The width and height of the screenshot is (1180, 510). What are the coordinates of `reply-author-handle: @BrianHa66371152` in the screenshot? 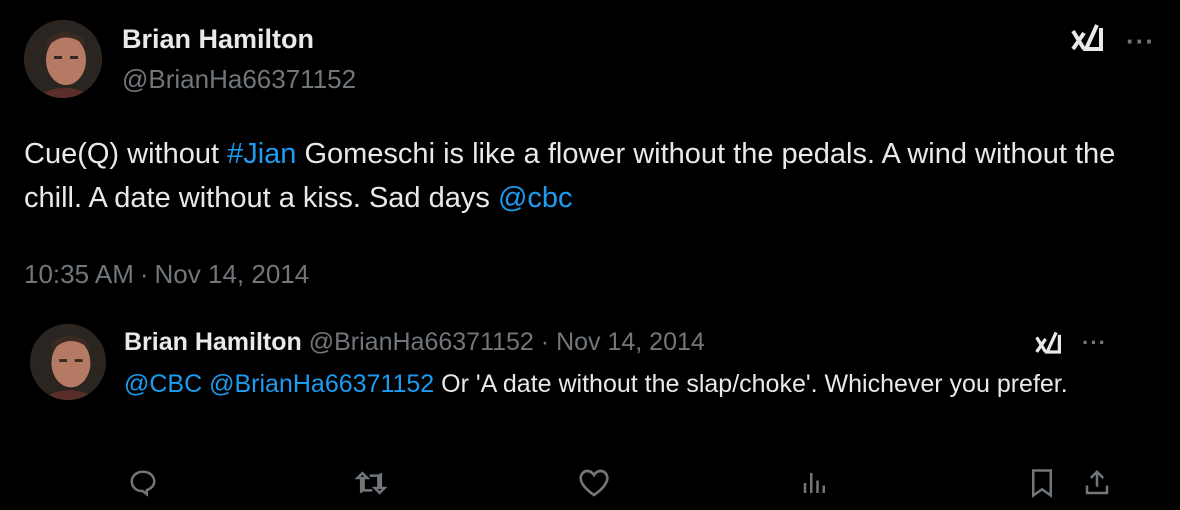 It's located at (421, 342).